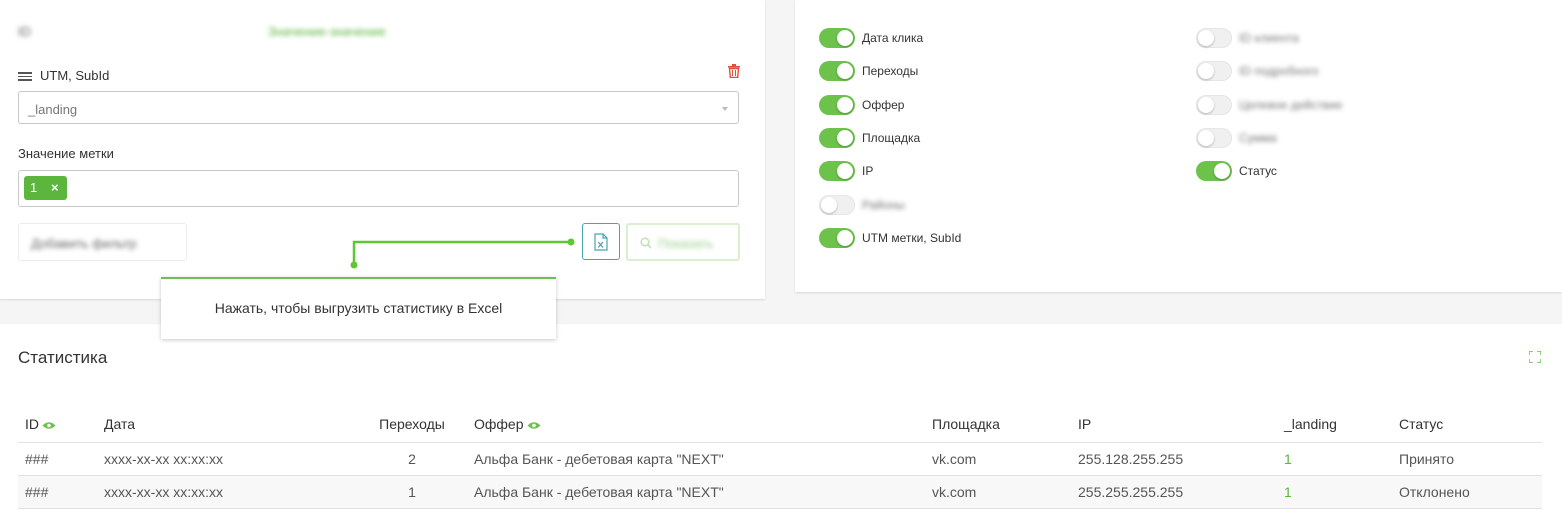  I want to click on expand-icon, so click(1535, 357).